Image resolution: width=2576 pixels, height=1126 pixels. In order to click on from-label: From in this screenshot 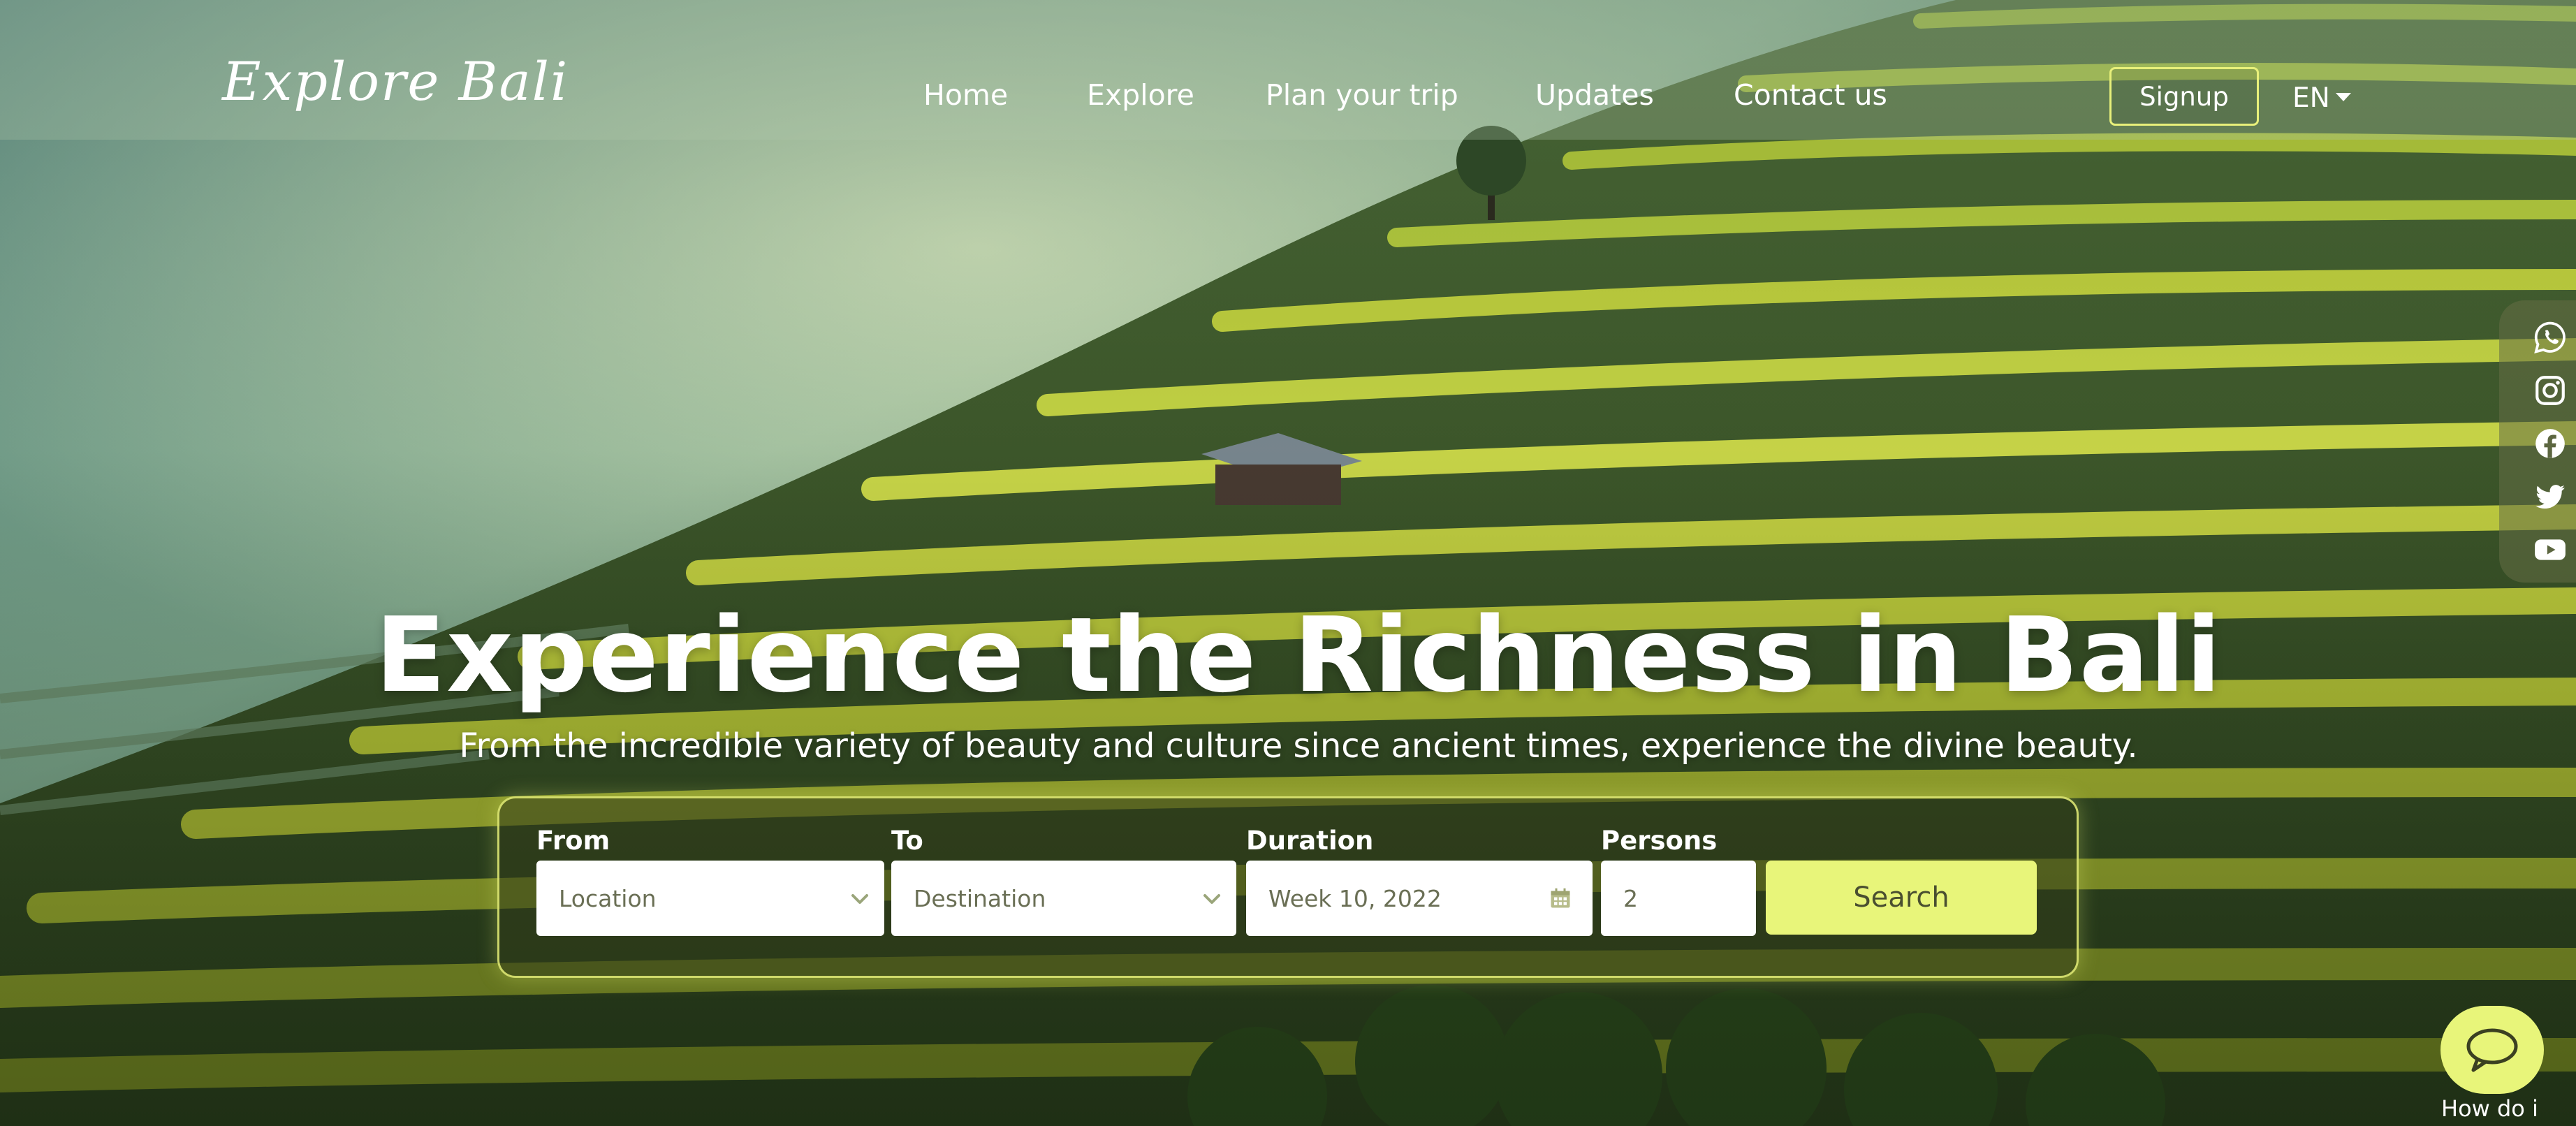, I will do `click(573, 841)`.